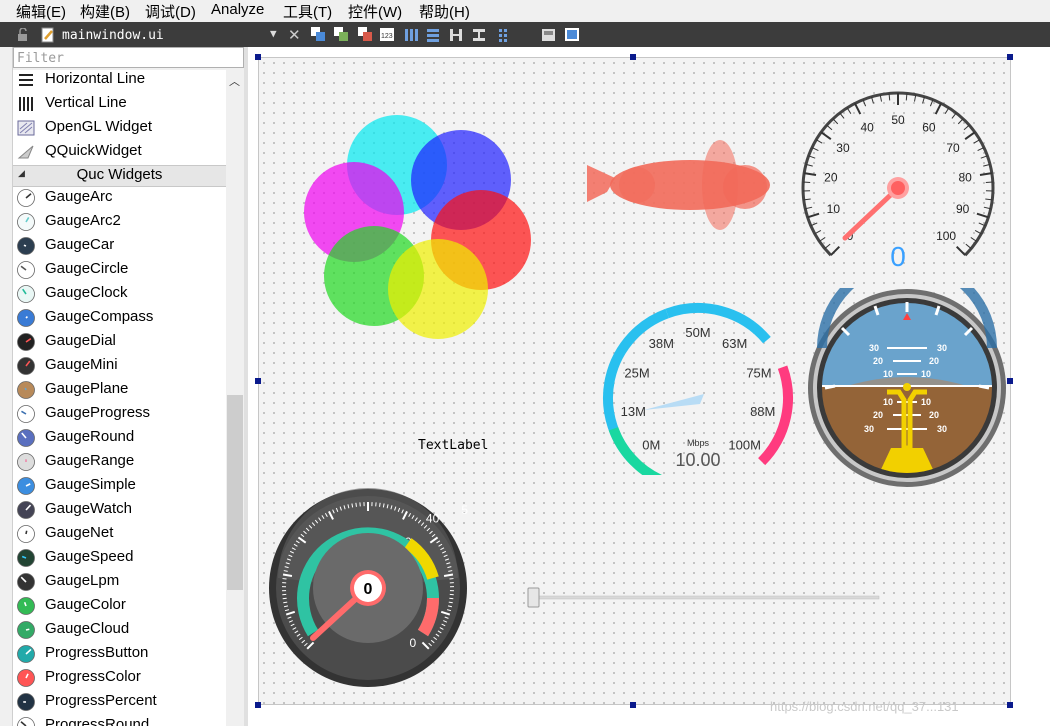 Image resolution: width=1050 pixels, height=726 pixels. I want to click on widget-item-gaugearc: GaugeArc, so click(119, 198).